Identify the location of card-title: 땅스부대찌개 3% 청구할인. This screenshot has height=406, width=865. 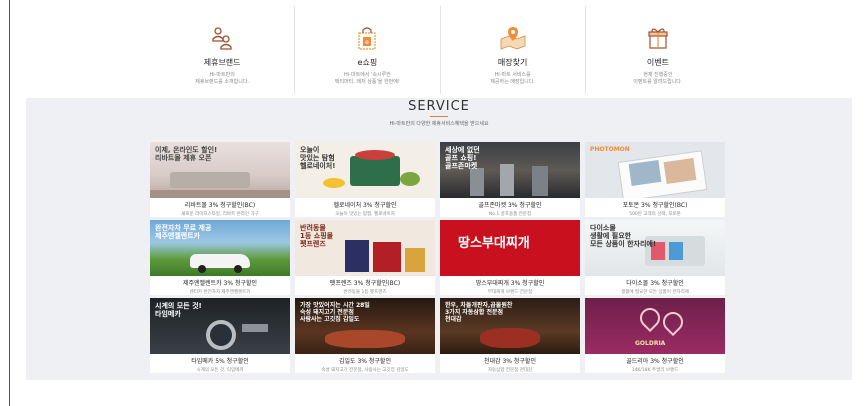
(510, 283).